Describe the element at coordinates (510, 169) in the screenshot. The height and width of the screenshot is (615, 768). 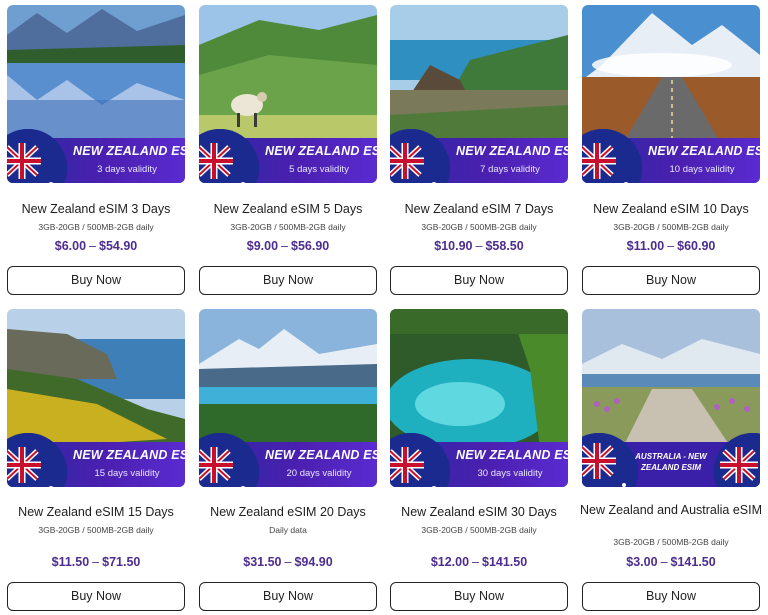
I see `banner-validity: 7 days validity` at that location.